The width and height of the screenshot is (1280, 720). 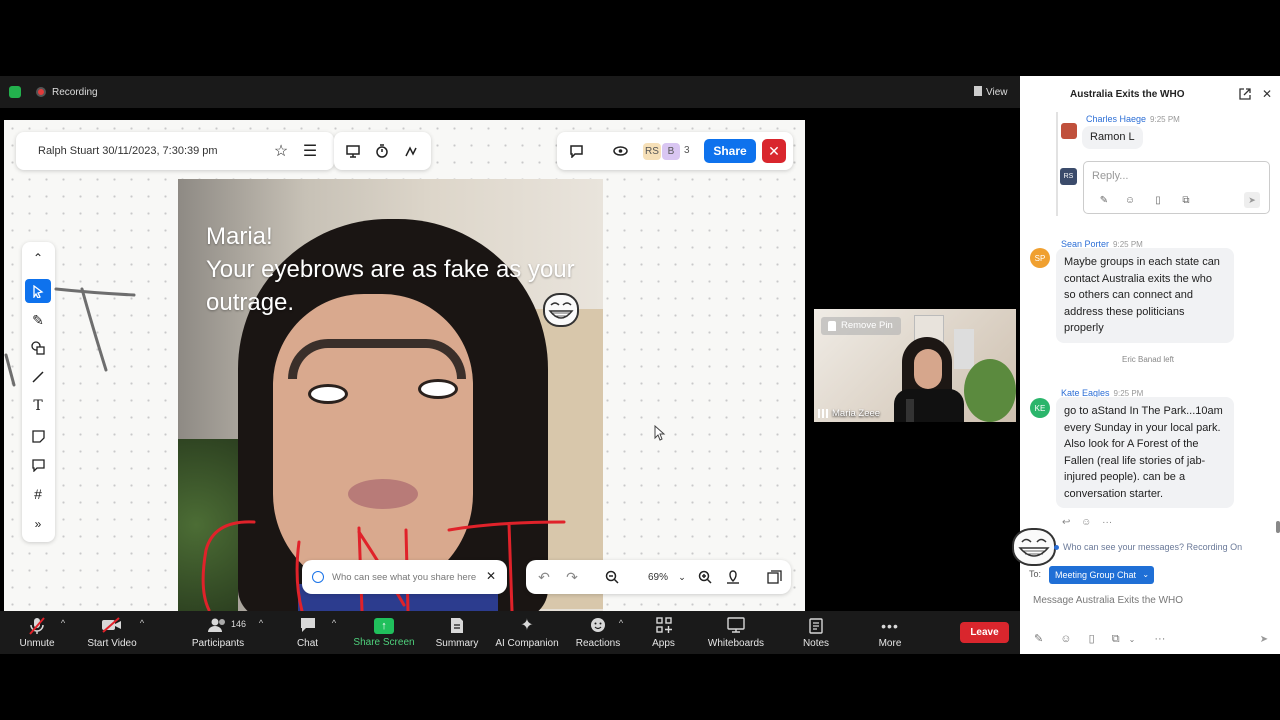 I want to click on microphone-muted-icon, so click(x=37, y=625).